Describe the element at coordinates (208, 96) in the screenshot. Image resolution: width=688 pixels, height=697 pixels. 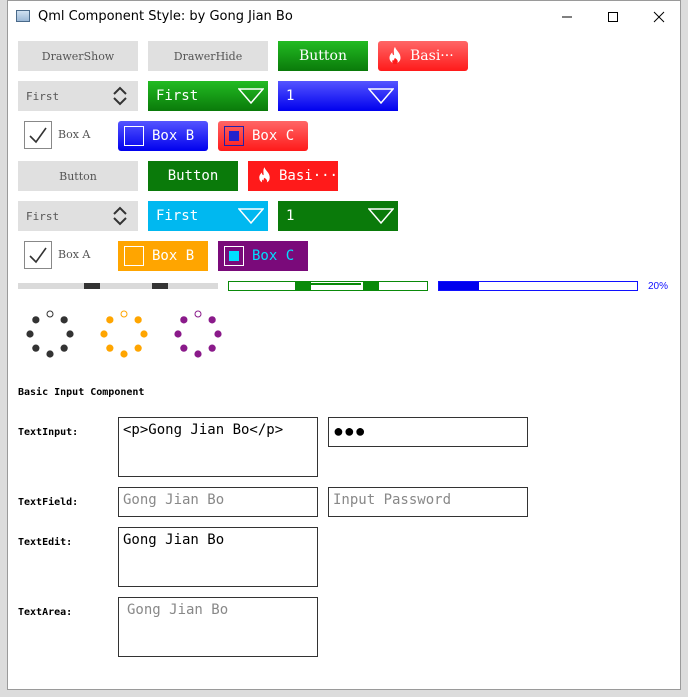
I see `combo-green: First` at that location.